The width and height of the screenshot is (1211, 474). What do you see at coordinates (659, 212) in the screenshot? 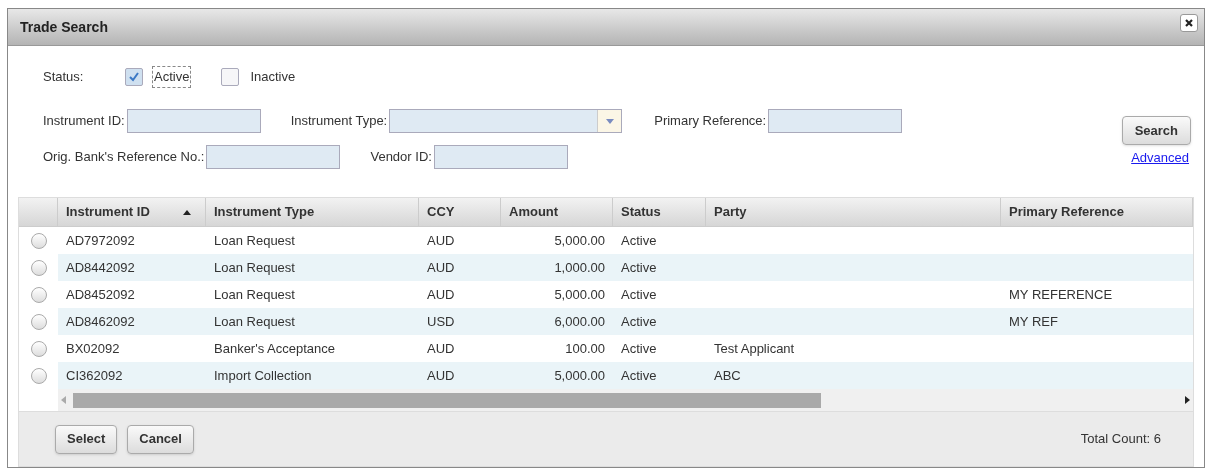
I see `column-header: Status` at bounding box center [659, 212].